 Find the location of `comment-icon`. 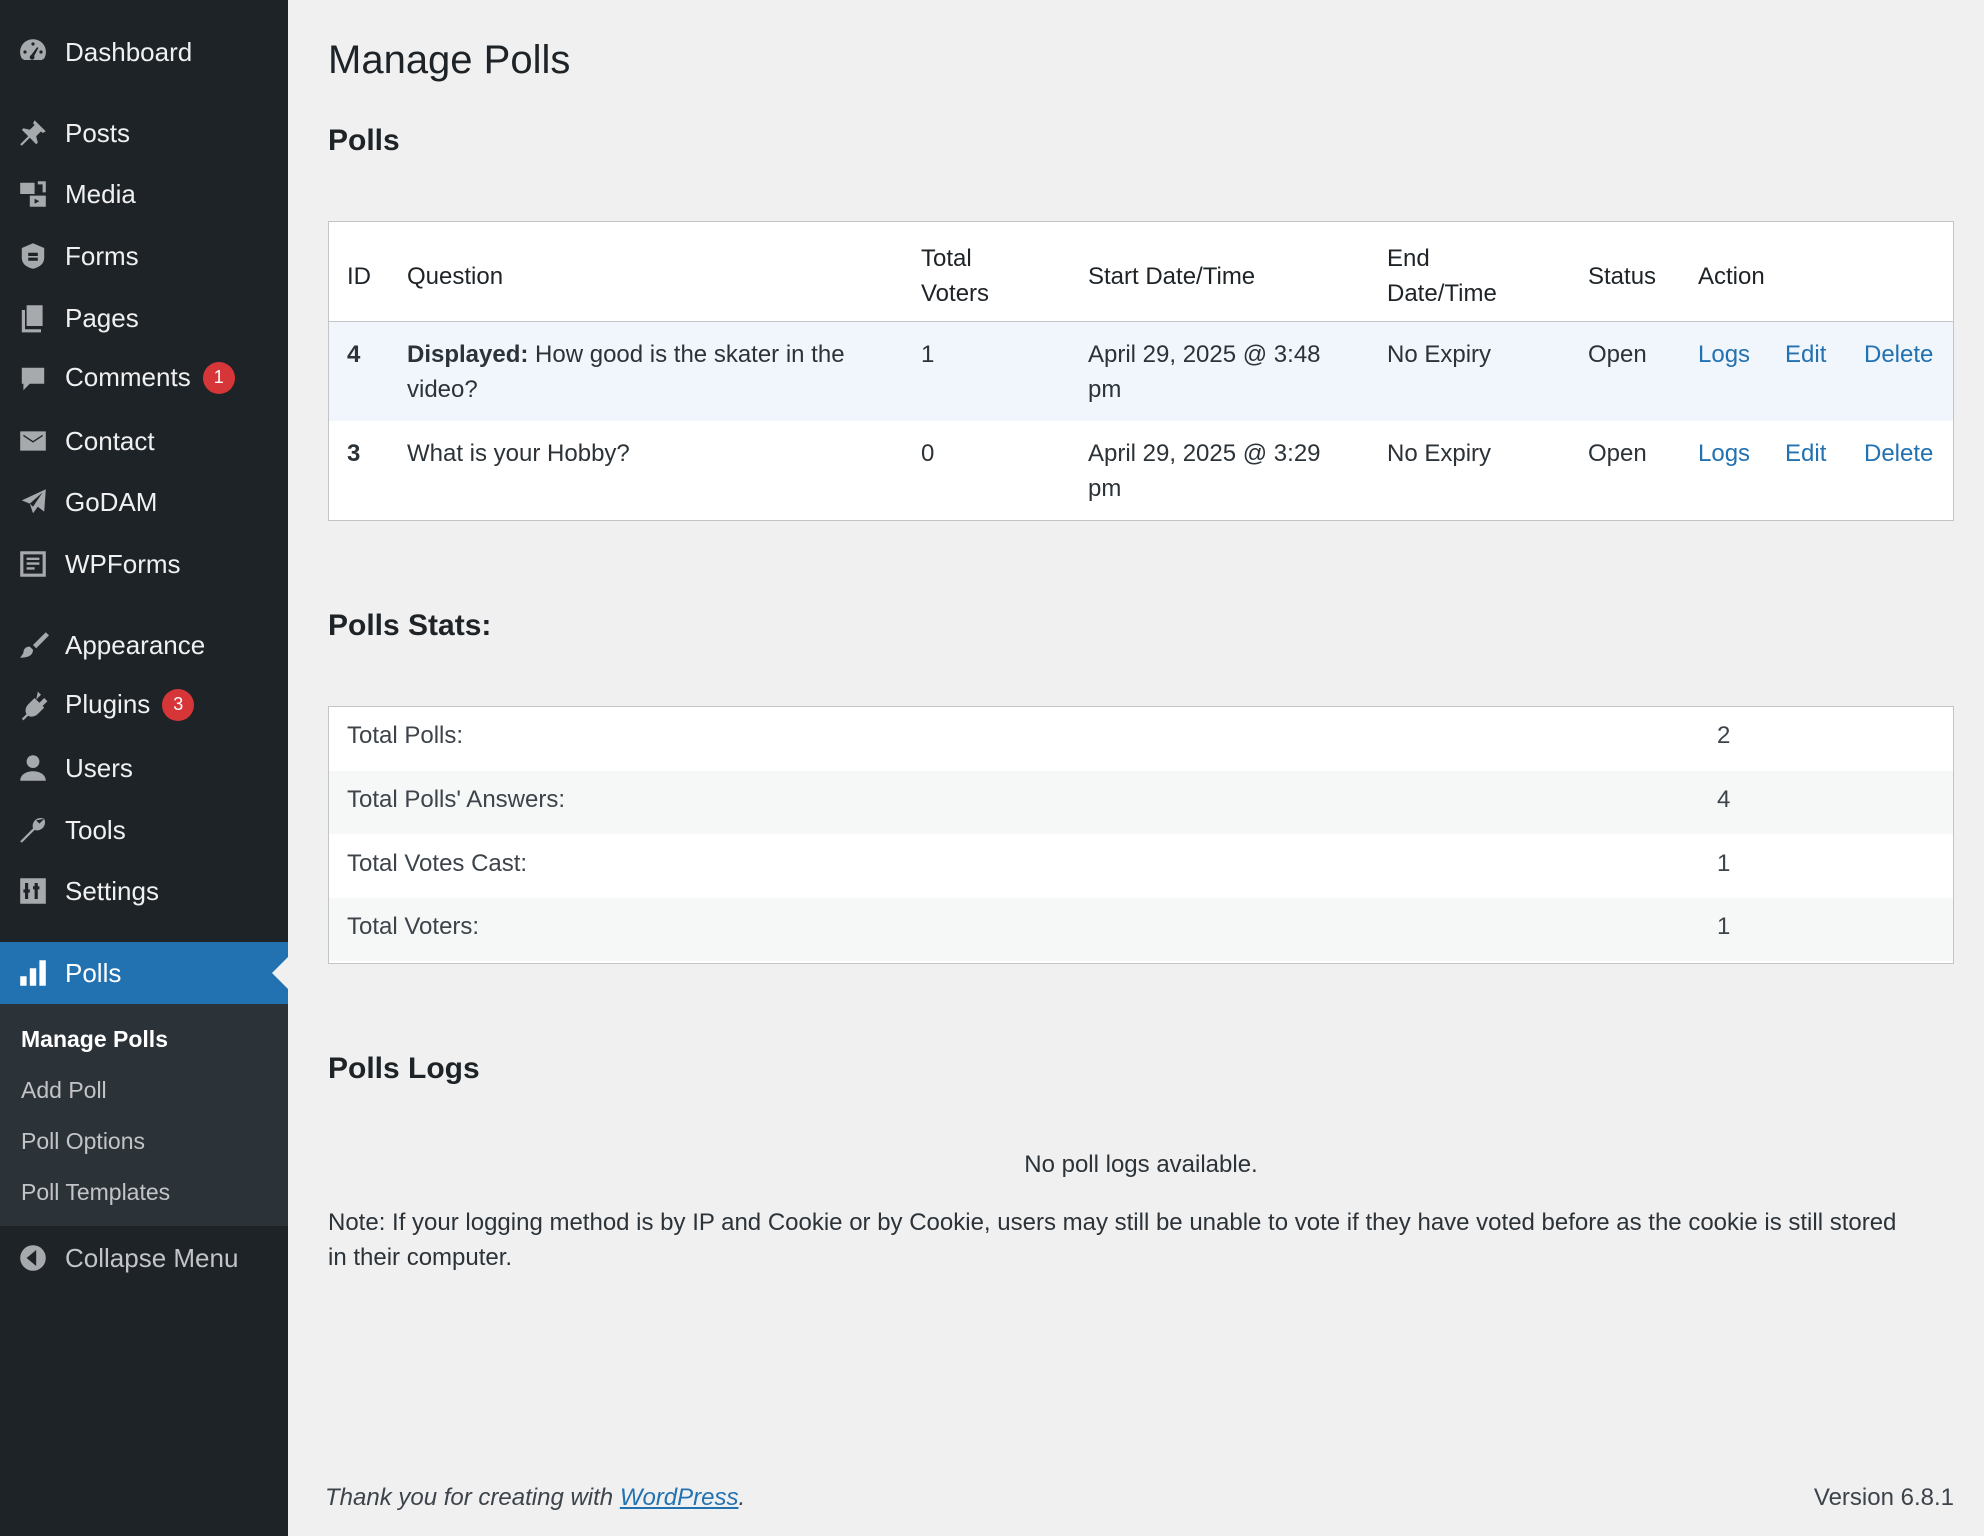

comment-icon is located at coordinates (33, 379).